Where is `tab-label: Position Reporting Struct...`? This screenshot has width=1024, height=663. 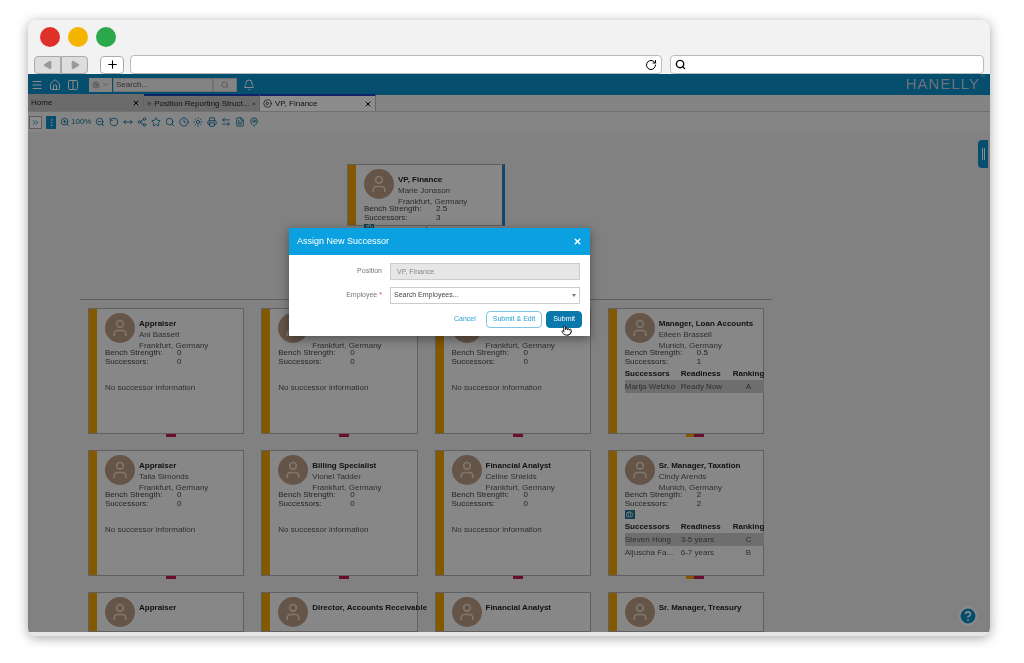 tab-label: Position Reporting Struct... is located at coordinates (202, 103).